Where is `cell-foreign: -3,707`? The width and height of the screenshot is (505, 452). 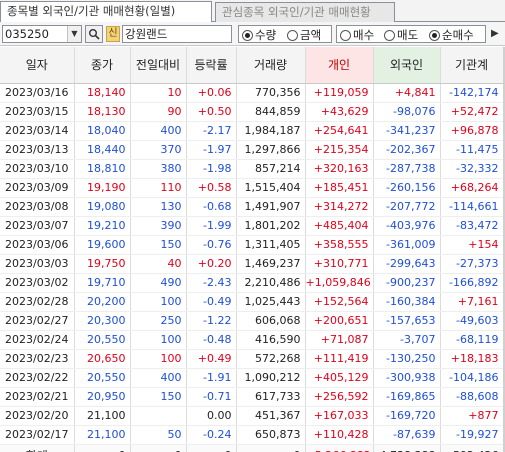 cell-foreign: -3,707 is located at coordinates (407, 340).